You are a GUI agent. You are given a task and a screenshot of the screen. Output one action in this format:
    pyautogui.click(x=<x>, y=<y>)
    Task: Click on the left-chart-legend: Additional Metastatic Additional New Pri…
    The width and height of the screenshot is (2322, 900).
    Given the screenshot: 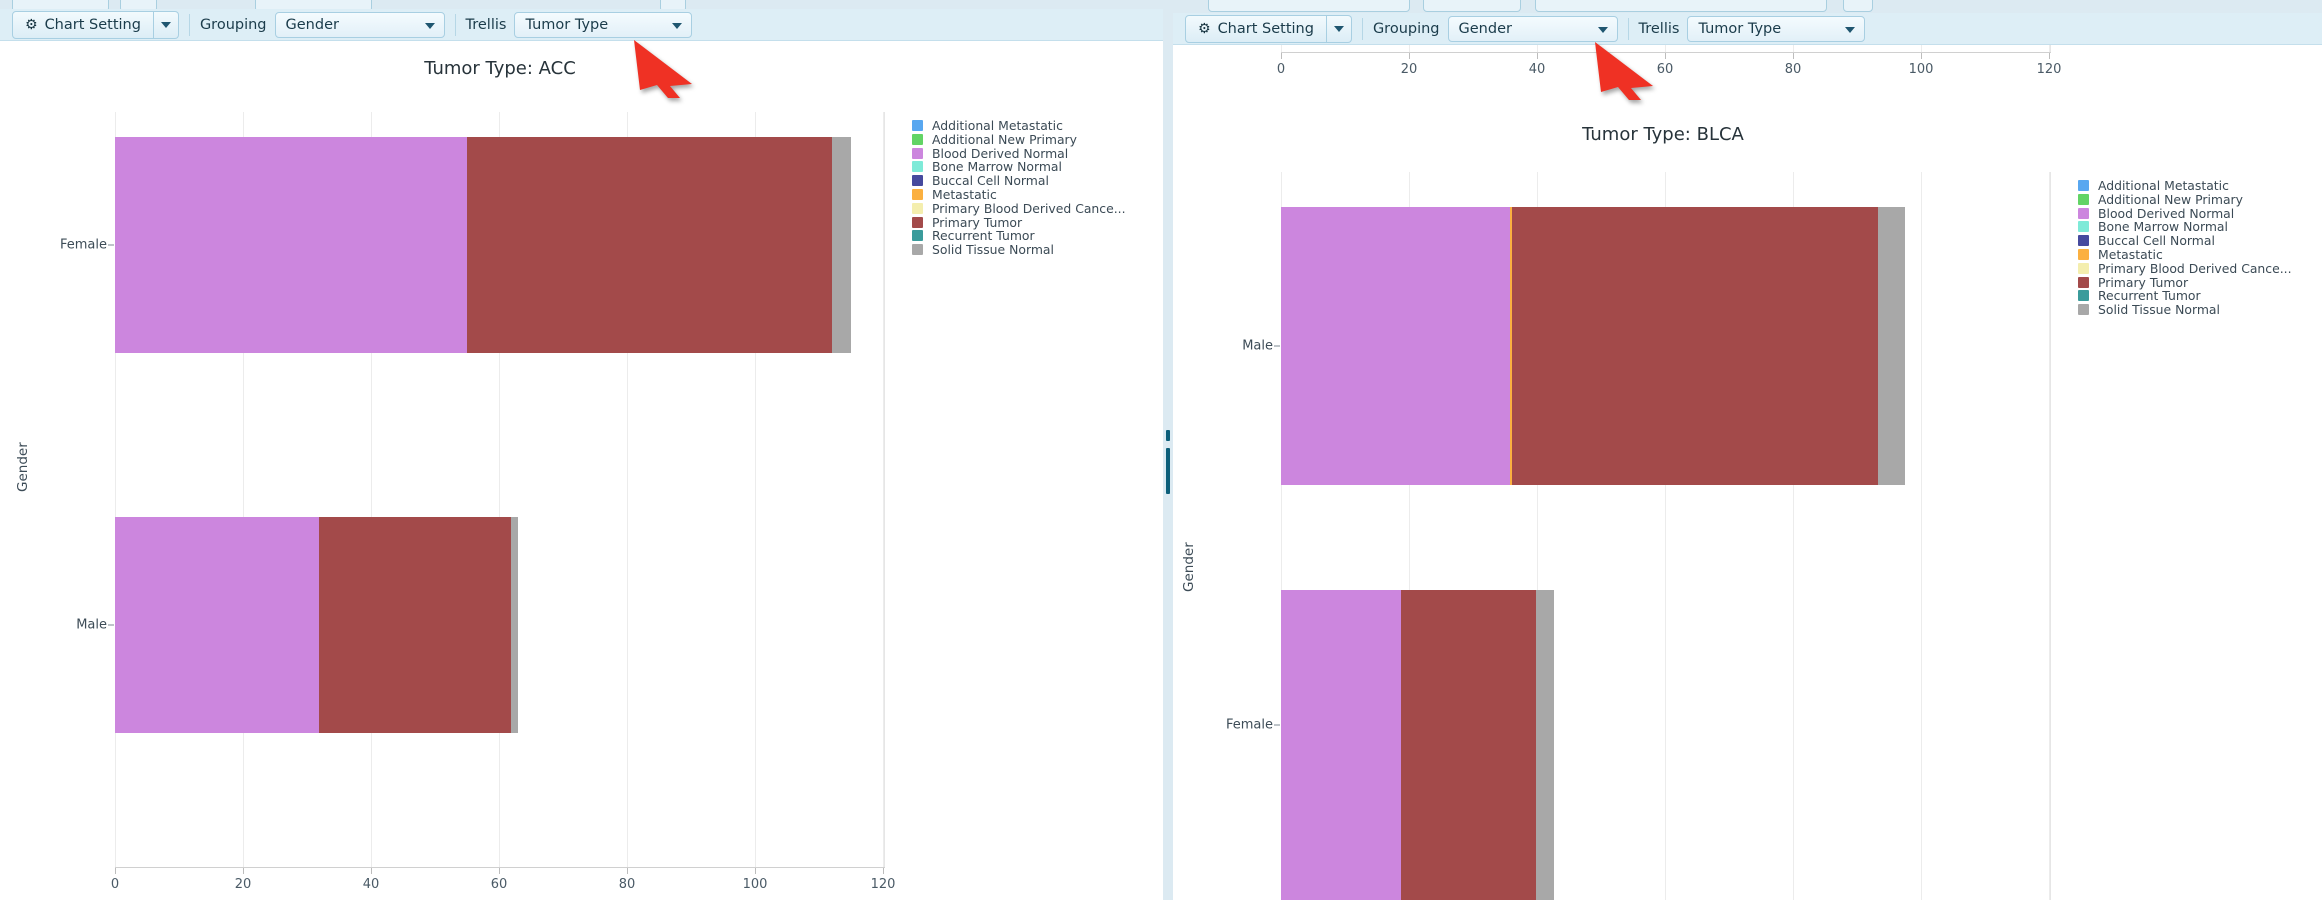 What is the action you would take?
    pyautogui.click(x=1019, y=187)
    